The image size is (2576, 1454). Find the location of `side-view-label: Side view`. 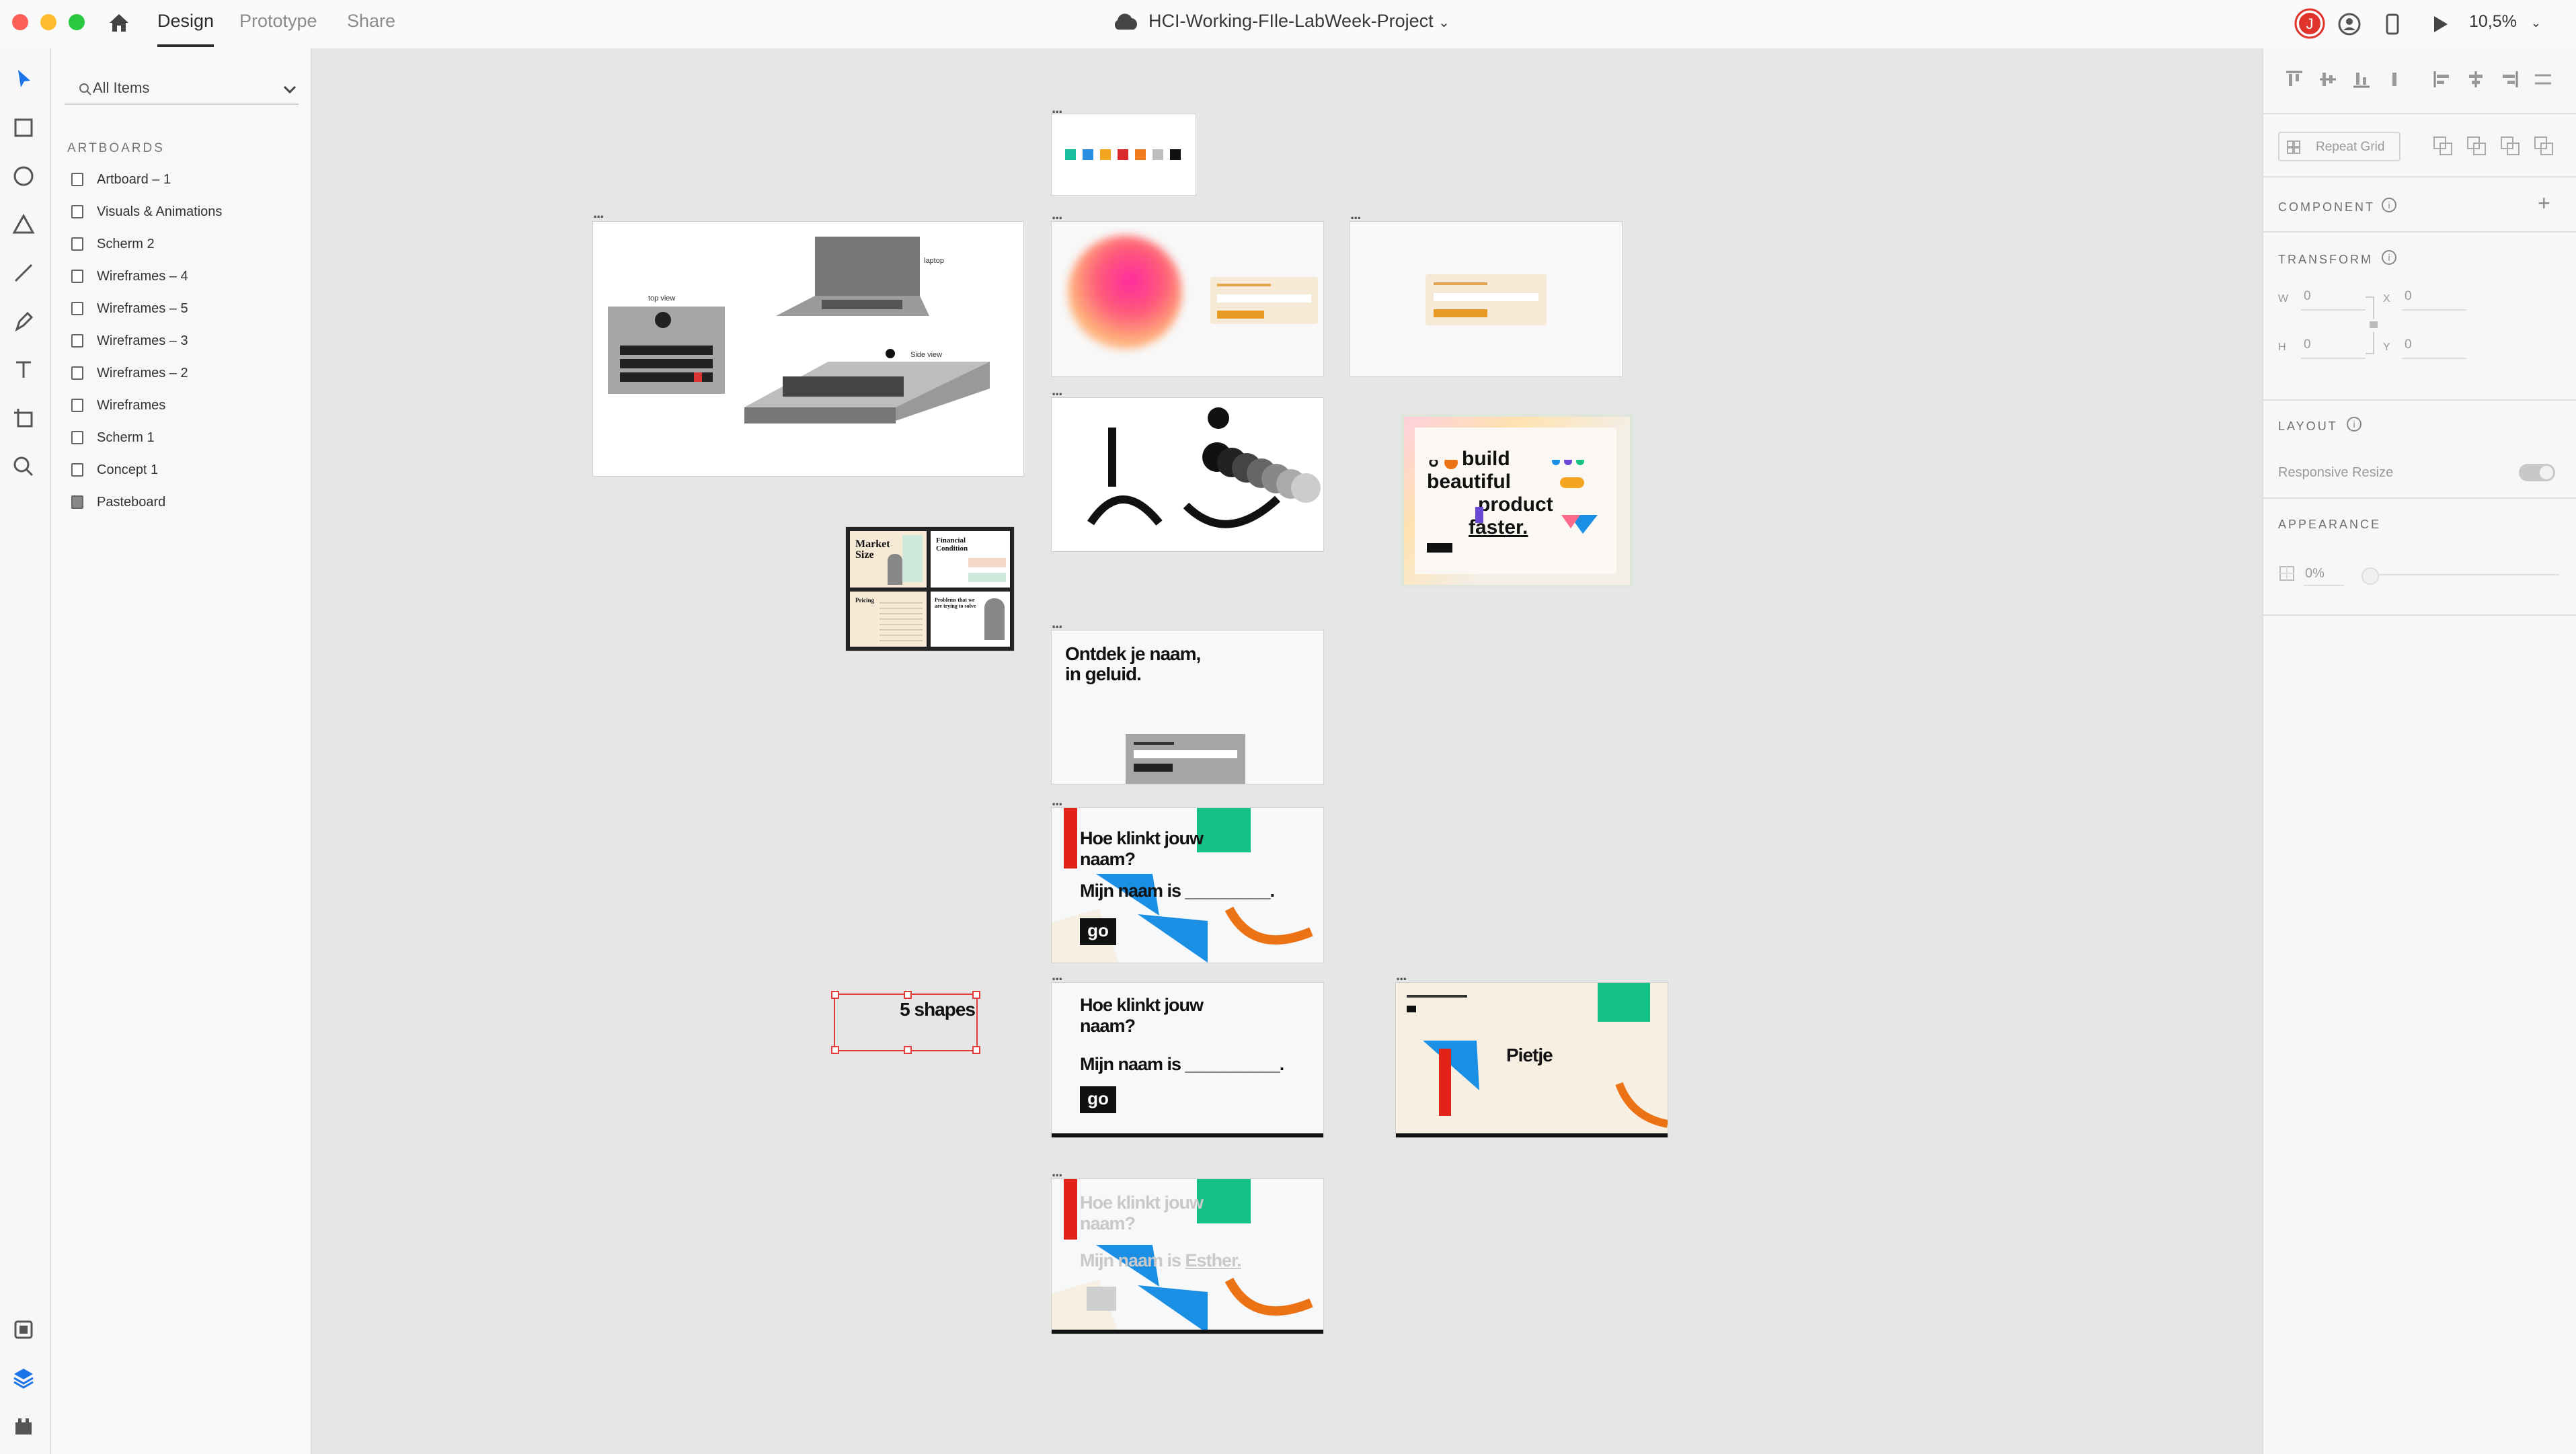

side-view-label: Side view is located at coordinates (926, 355).